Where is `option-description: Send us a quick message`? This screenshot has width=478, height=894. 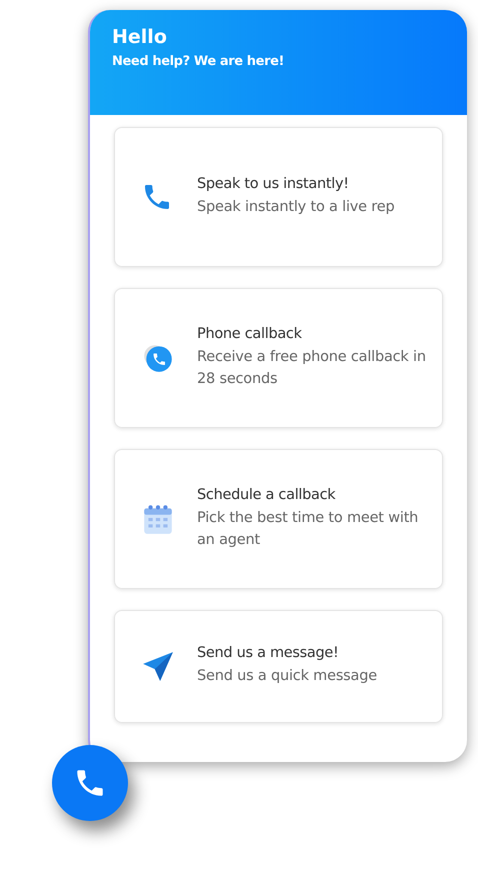
option-description: Send us a quick message is located at coordinates (287, 676).